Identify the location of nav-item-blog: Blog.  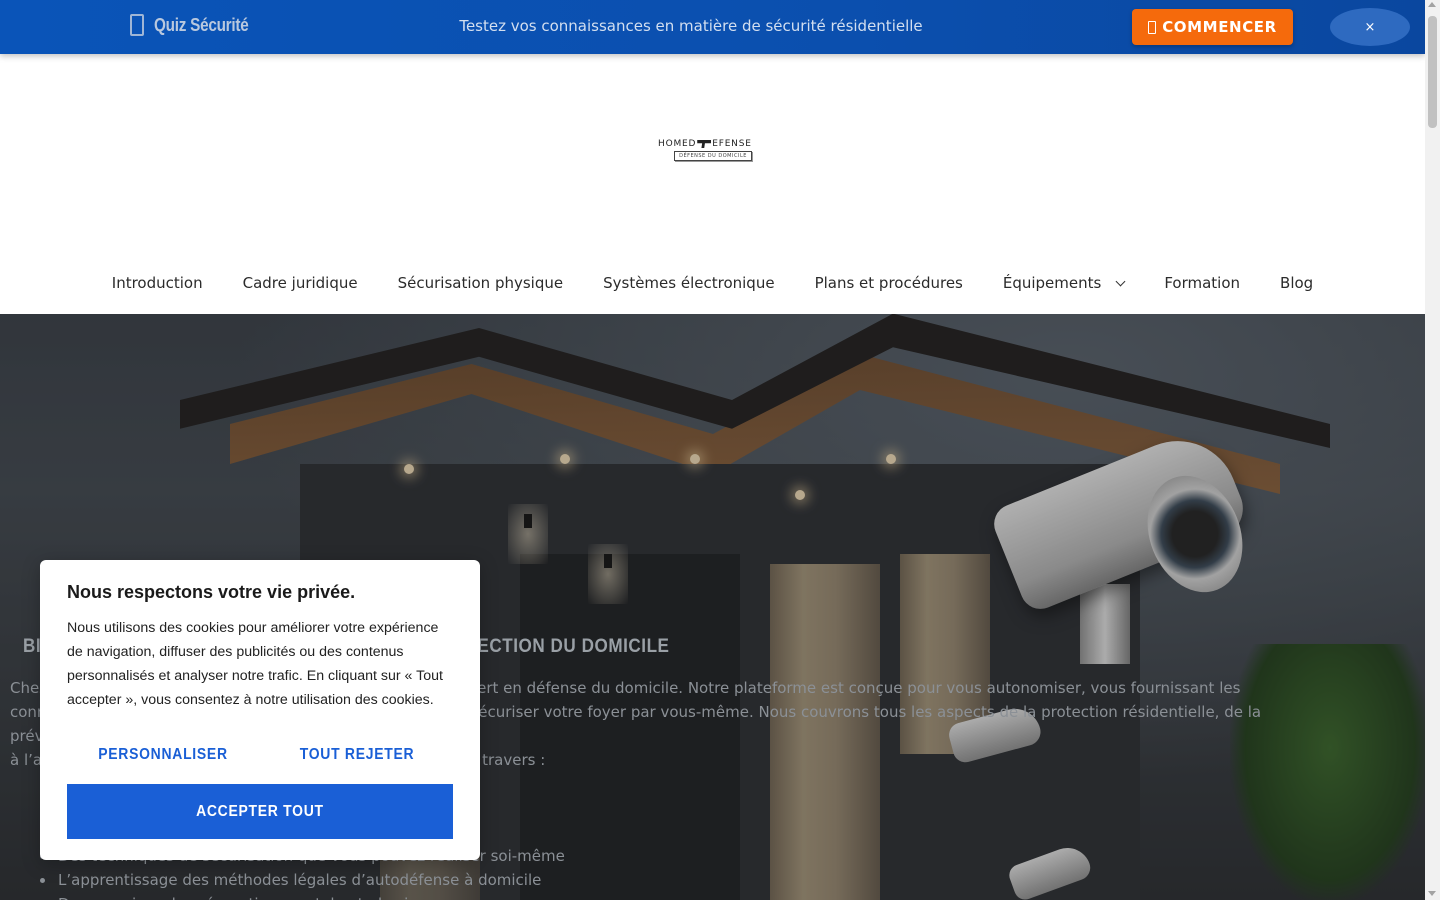
(1296, 283).